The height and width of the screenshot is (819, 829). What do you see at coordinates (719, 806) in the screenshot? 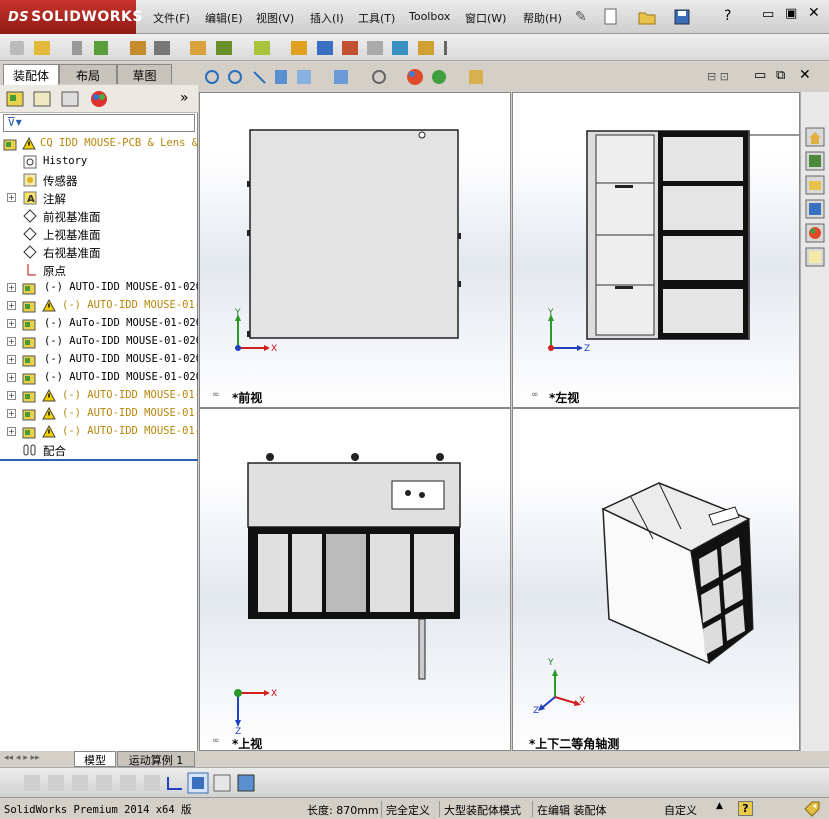
I see `units-dropdown-icon: ▲` at bounding box center [719, 806].